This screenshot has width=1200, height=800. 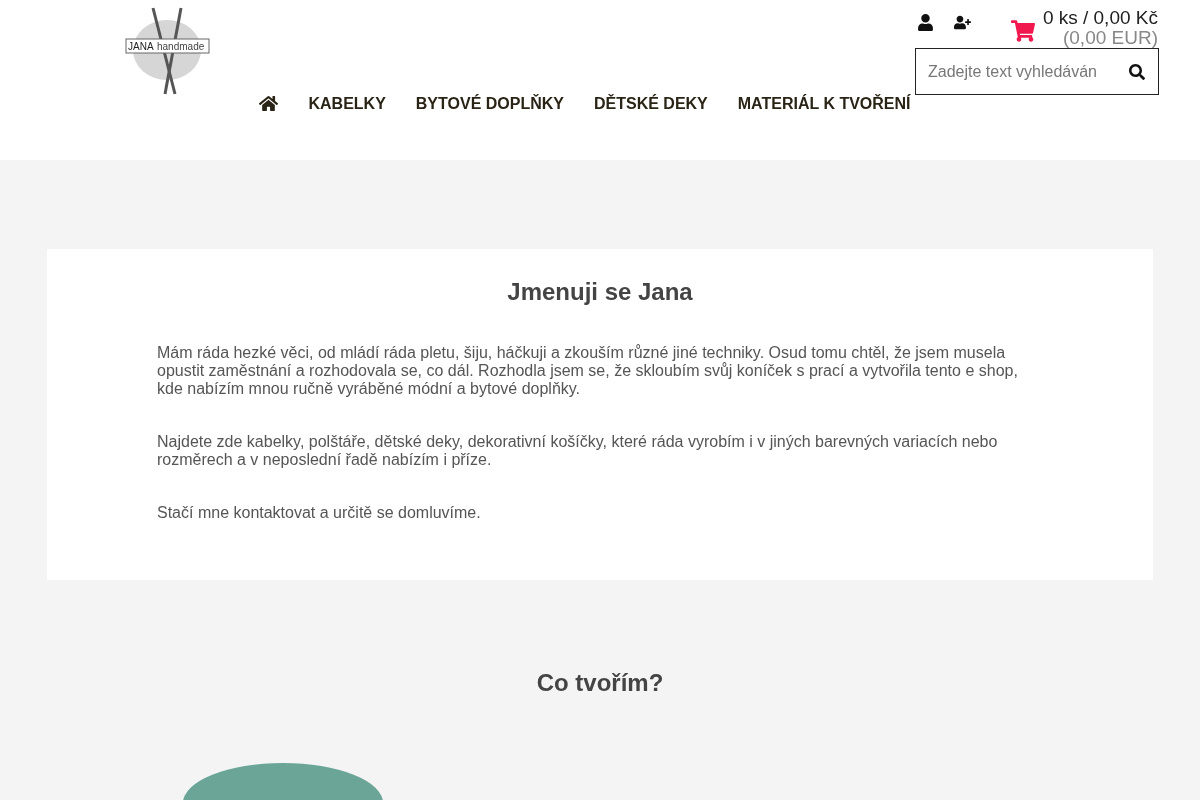 What do you see at coordinates (1110, 38) in the screenshot?
I see `cart-eur: (0,00 EUR)` at bounding box center [1110, 38].